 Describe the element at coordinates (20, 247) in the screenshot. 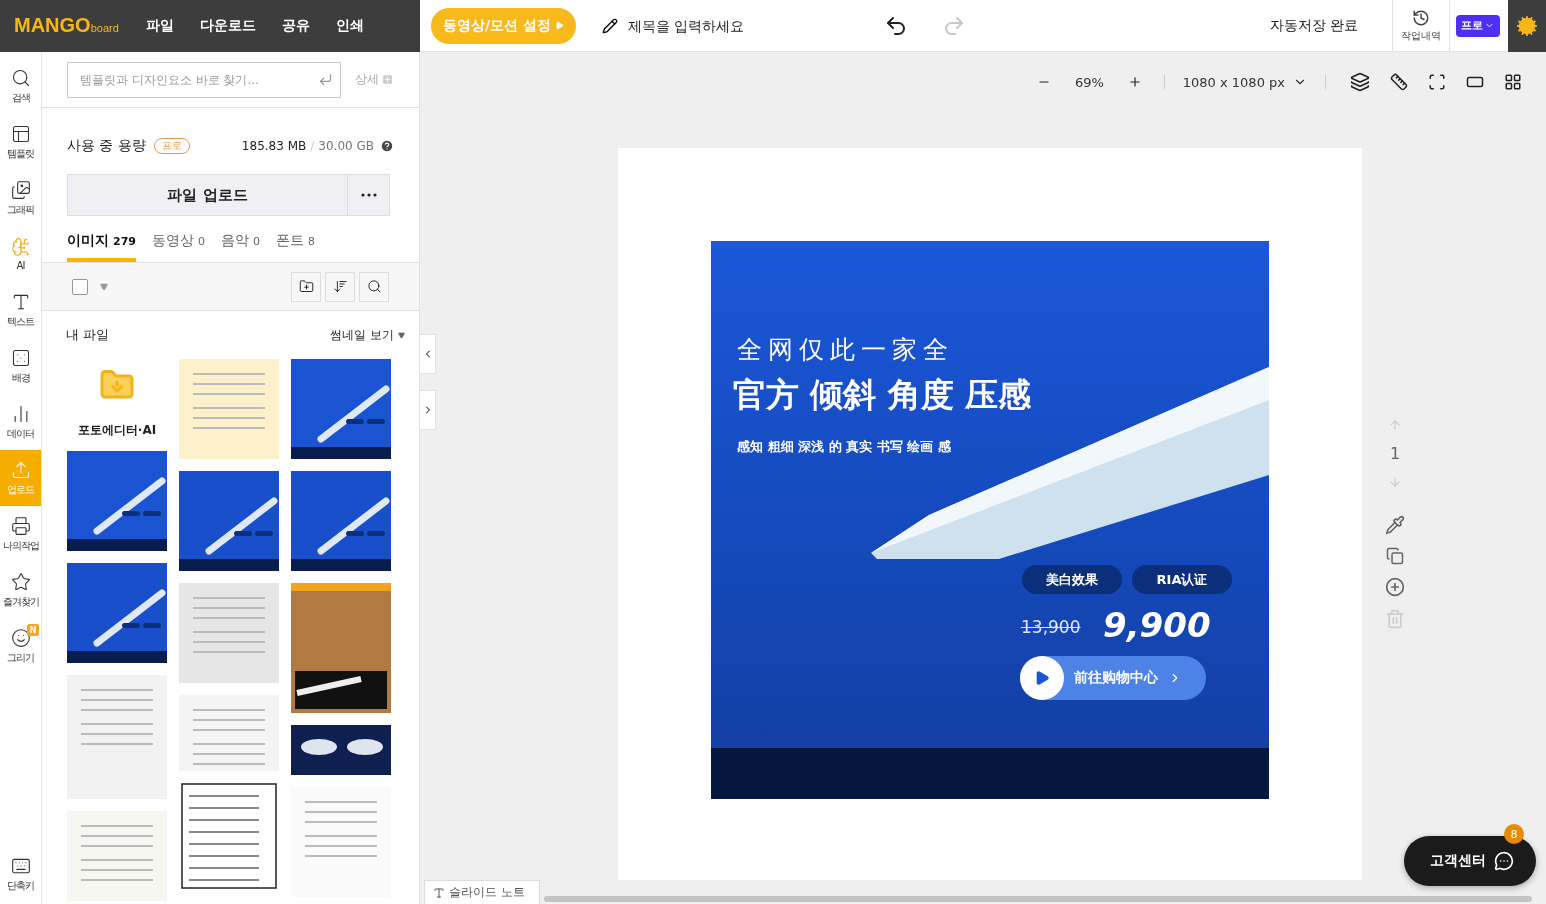

I see `brain-icon` at that location.